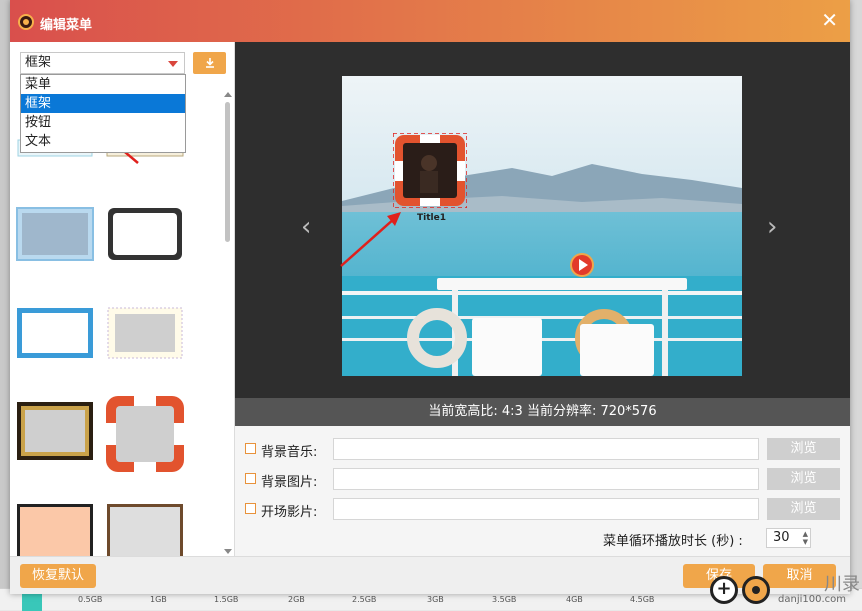 This screenshot has width=862, height=611. Describe the element at coordinates (55, 530) in the screenshot. I see `frame-thumb-peach` at that location.